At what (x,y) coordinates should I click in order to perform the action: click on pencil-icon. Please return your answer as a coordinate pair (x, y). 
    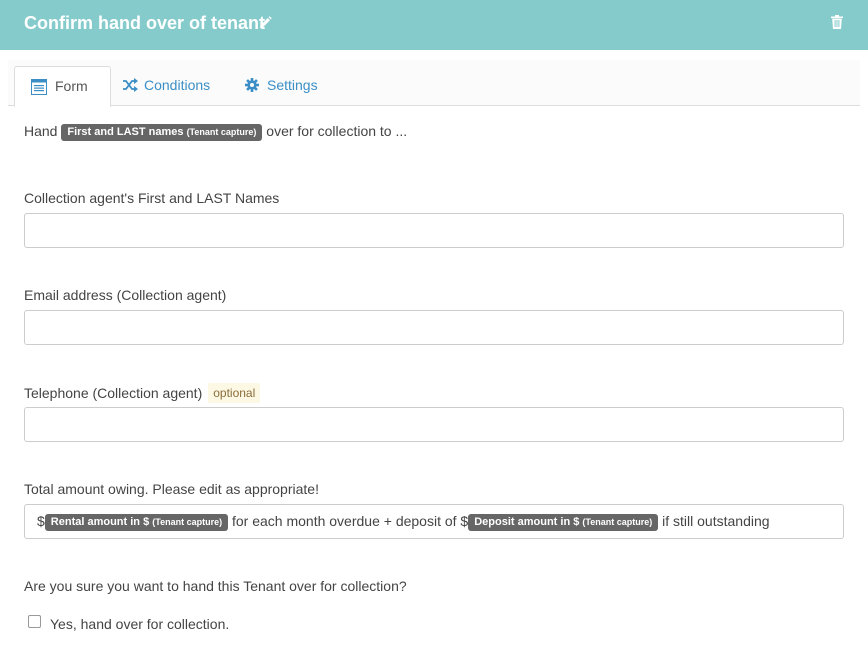
    Looking at the image, I should click on (265, 23).